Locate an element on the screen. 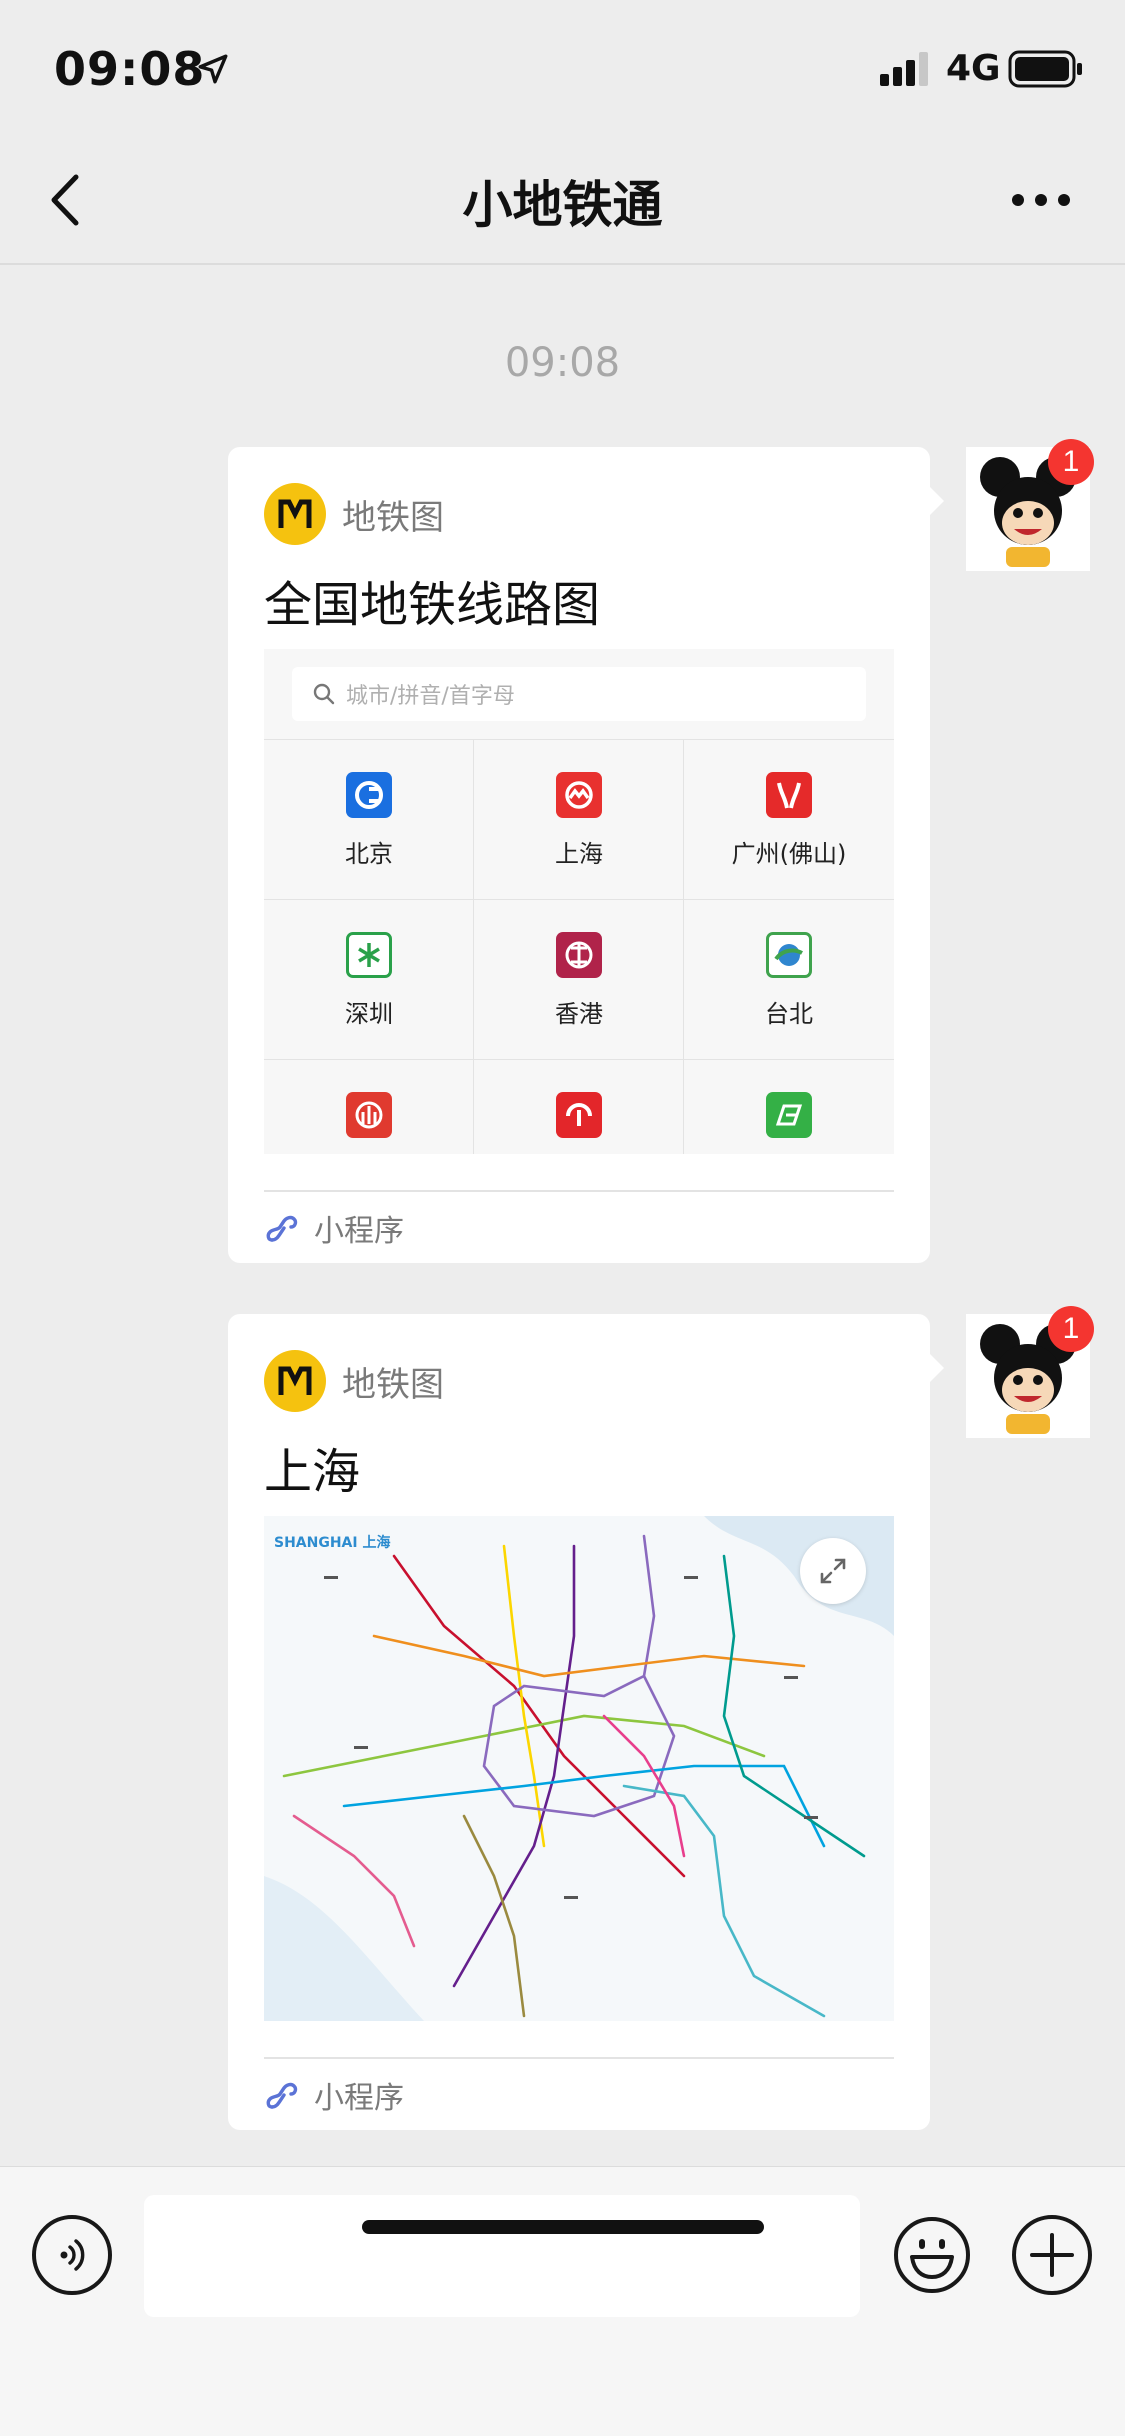 The width and height of the screenshot is (1125, 2436). city-label: 深圳 is located at coordinates (369, 1014).